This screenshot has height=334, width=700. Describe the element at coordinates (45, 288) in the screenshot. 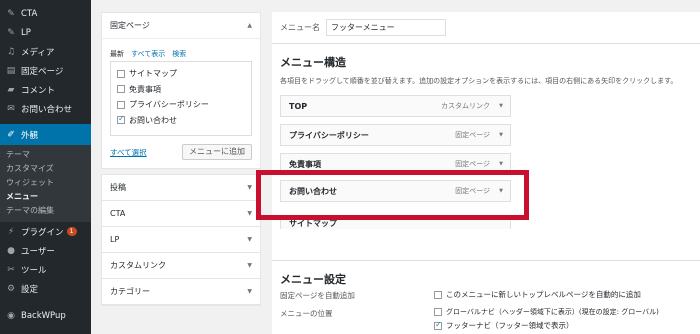

I see `sidebar-item-settings: ⚙ 設定` at that location.